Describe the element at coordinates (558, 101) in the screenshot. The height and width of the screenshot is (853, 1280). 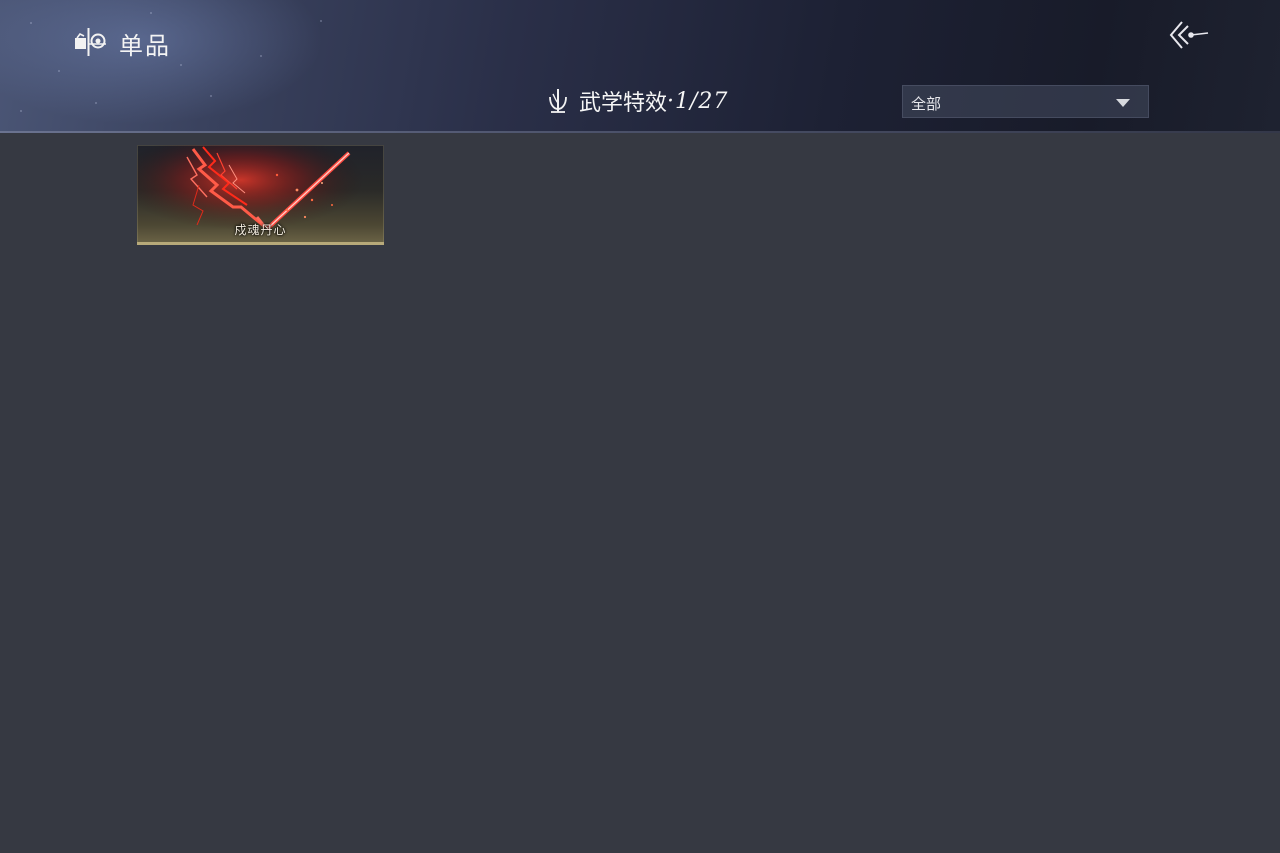
I see `martial-emblem-icon` at that location.